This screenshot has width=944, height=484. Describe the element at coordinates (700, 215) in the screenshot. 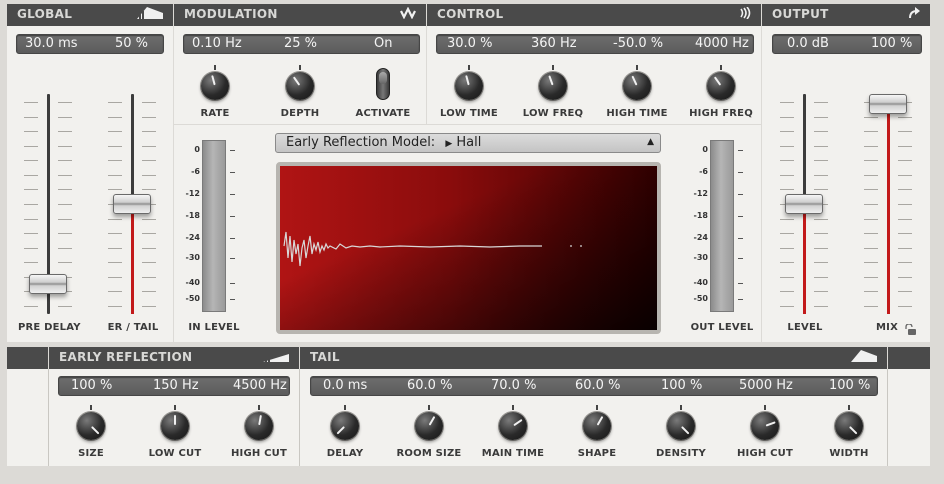

I see `out-level-scale-label: -18` at that location.